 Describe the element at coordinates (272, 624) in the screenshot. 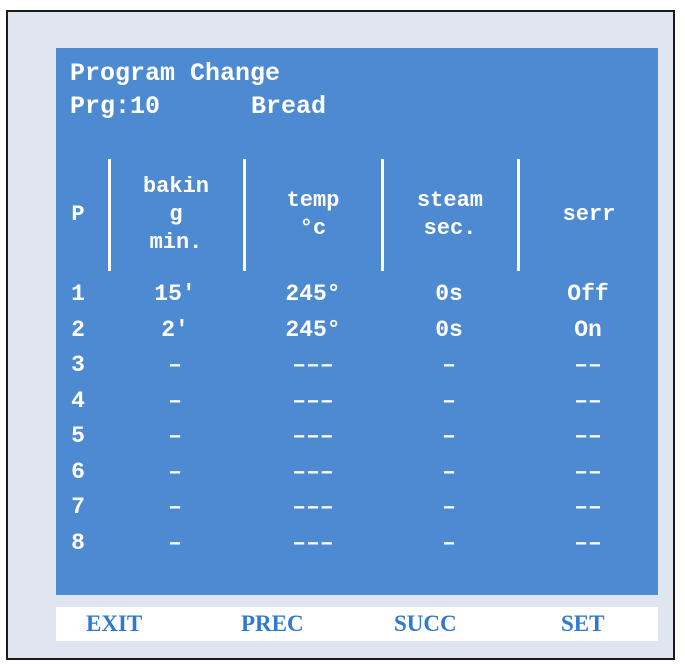

I see `prec-button: PREC` at that location.